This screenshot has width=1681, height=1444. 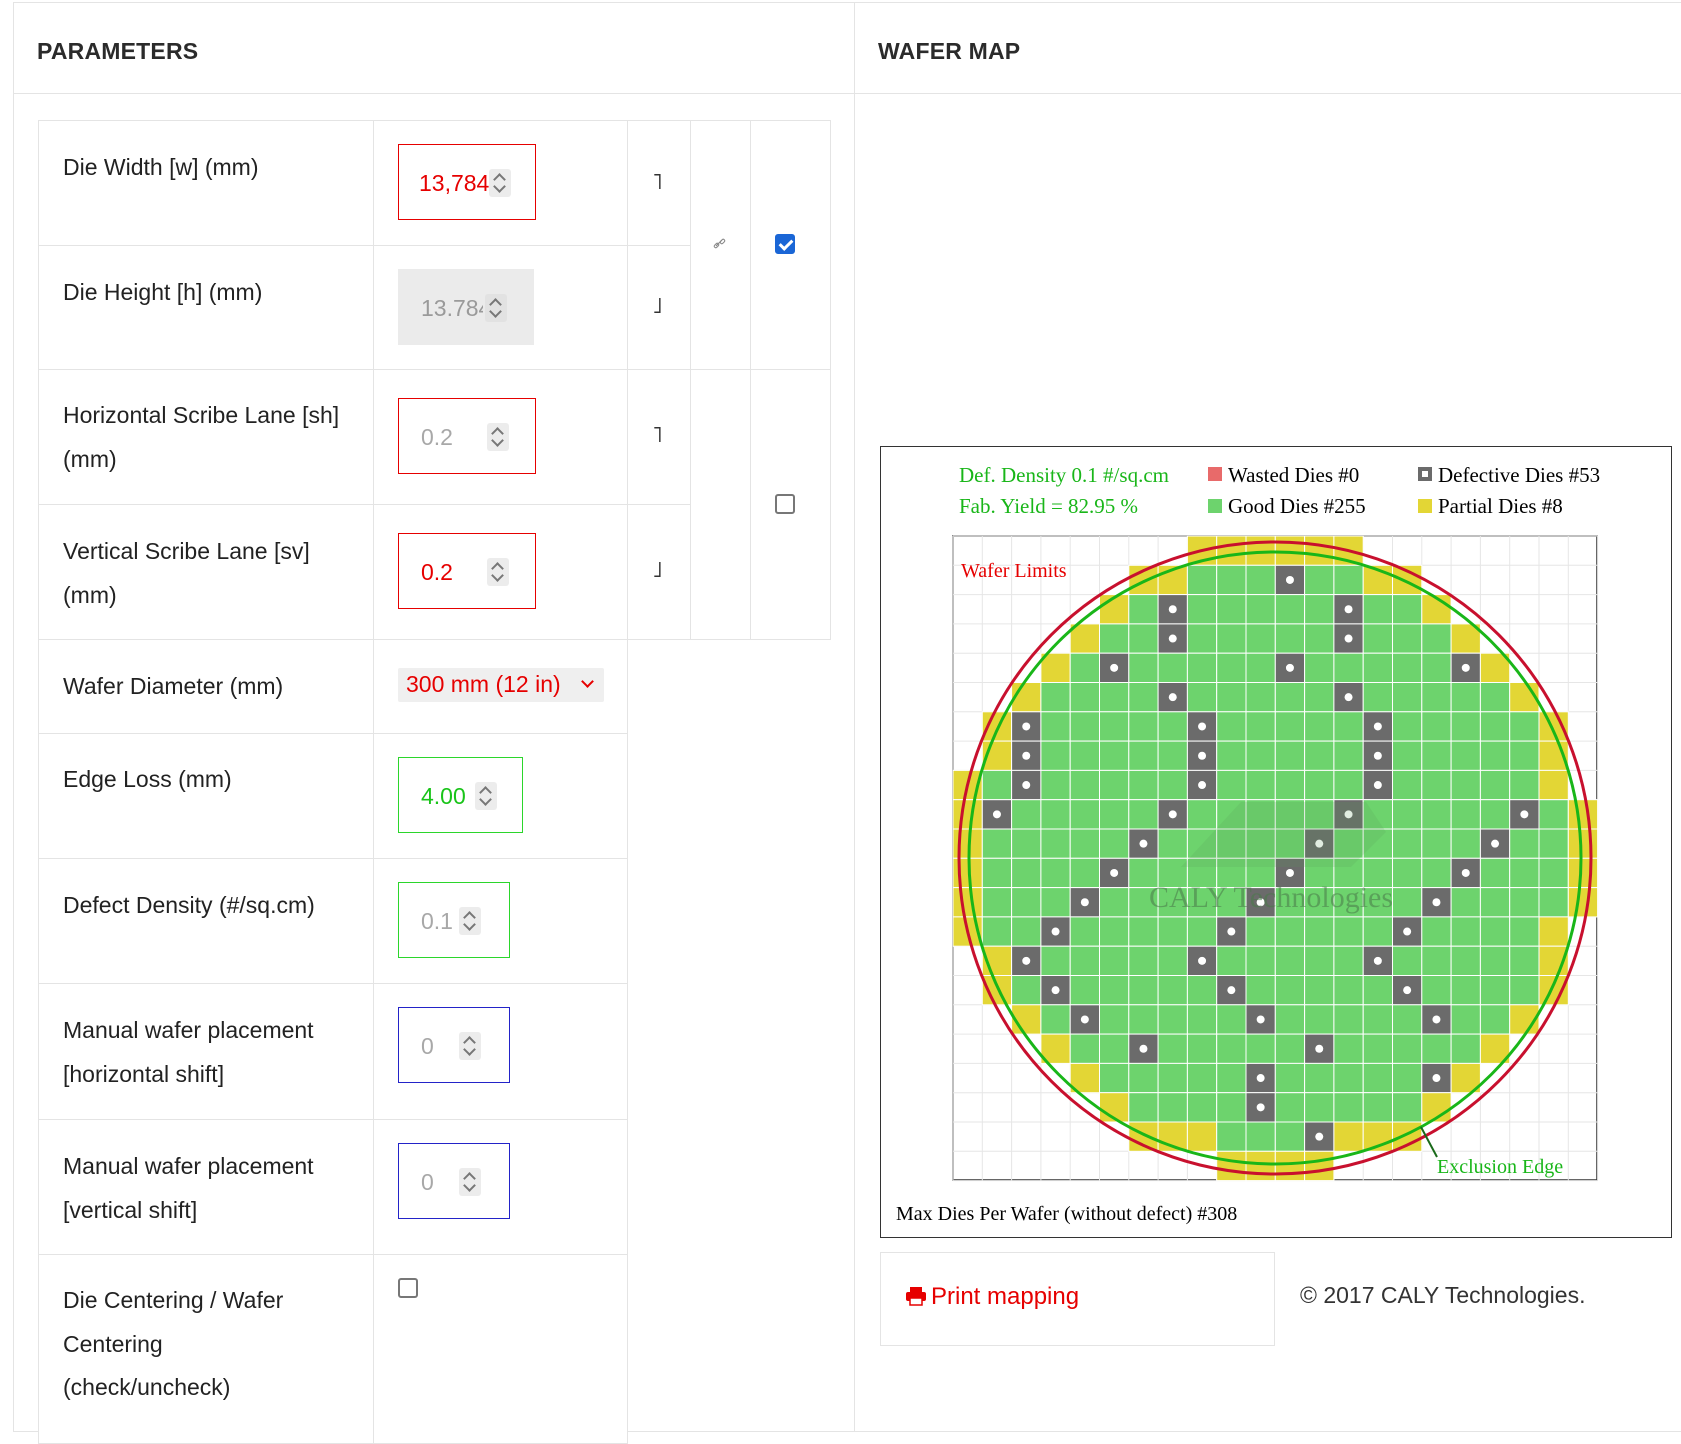 I want to click on edge-loss-spinner, so click(x=486, y=796).